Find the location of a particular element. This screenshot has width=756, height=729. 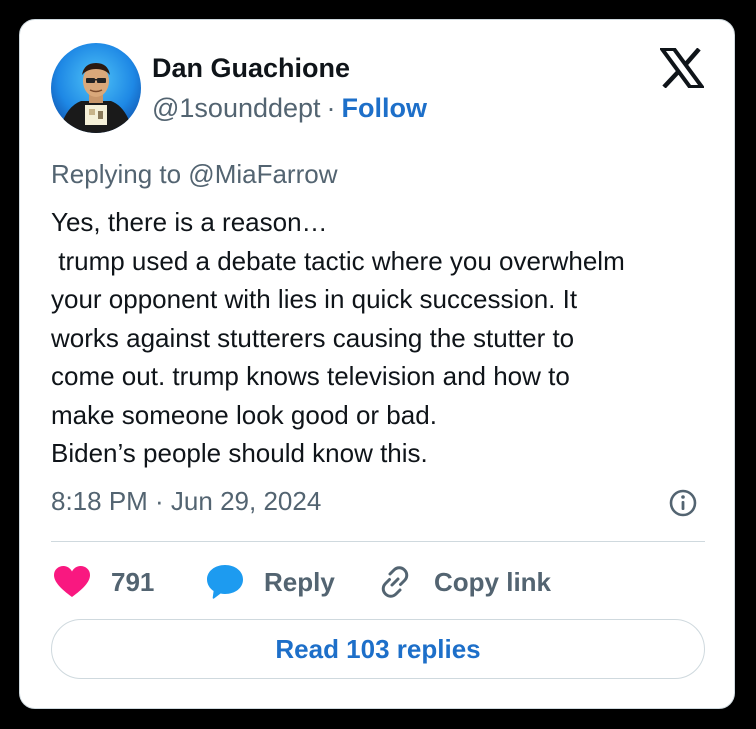

tweet-line: make someone look good or bad. is located at coordinates (244, 414).